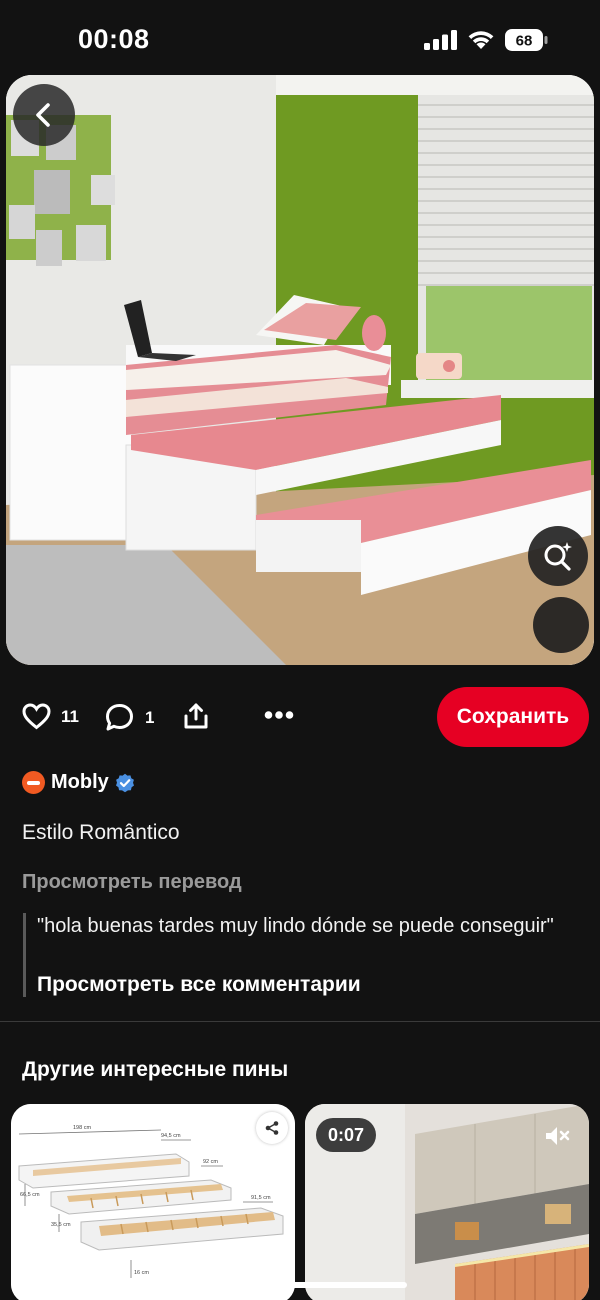  I want to click on battery-icon: 68, so click(526, 40).